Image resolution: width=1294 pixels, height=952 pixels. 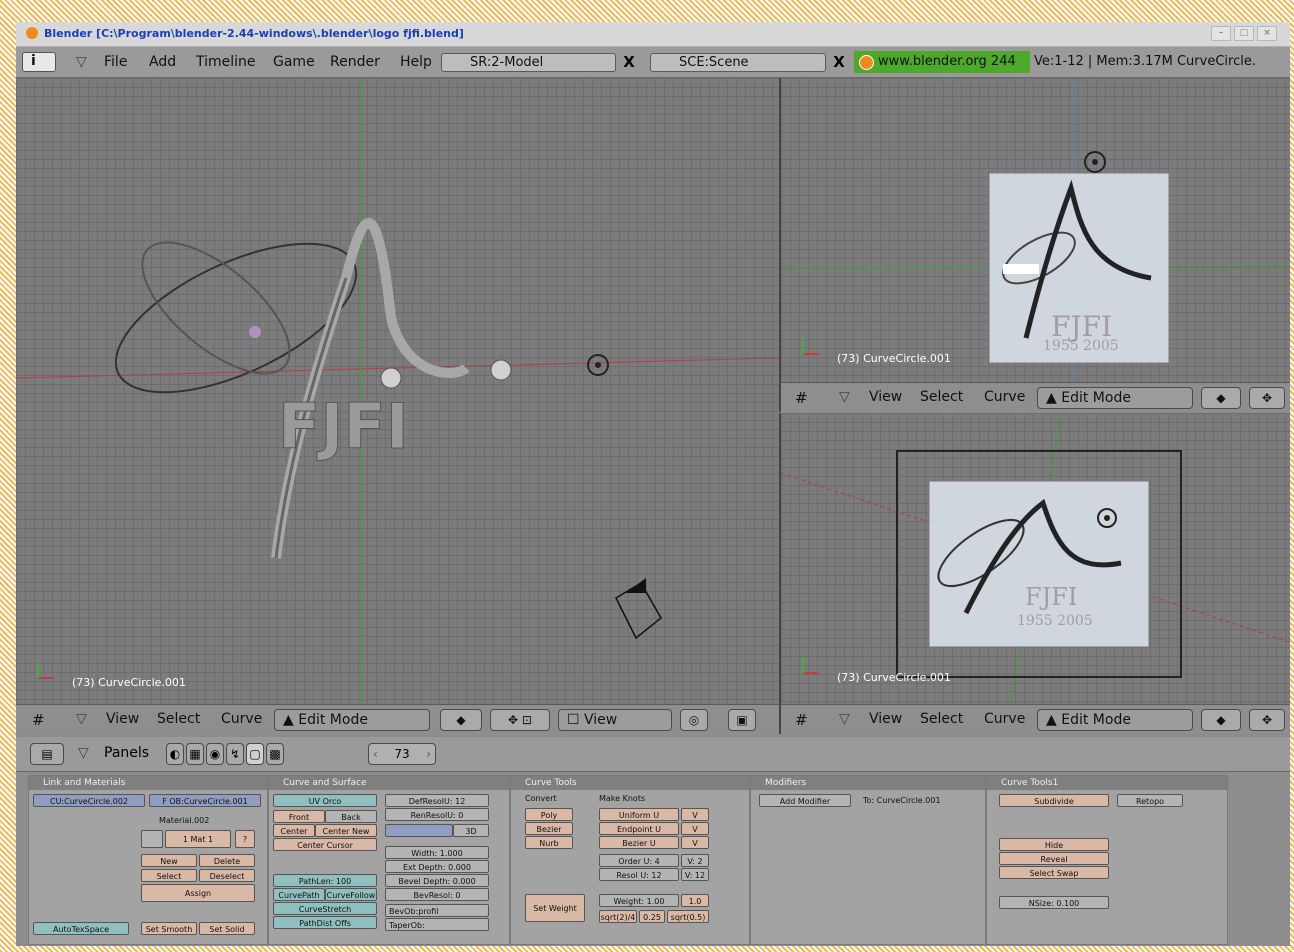 What do you see at coordinates (639, 814) in the screenshot?
I see `uniform-u-button: Uniform U` at bounding box center [639, 814].